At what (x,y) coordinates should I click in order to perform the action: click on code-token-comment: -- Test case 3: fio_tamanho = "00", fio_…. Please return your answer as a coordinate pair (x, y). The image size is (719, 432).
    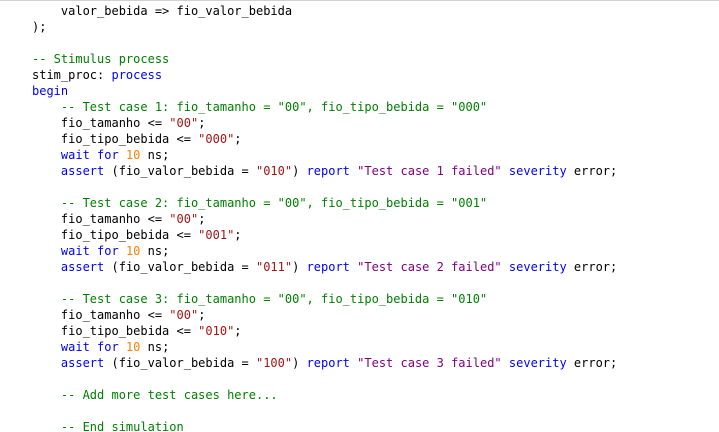
    Looking at the image, I should click on (274, 299).